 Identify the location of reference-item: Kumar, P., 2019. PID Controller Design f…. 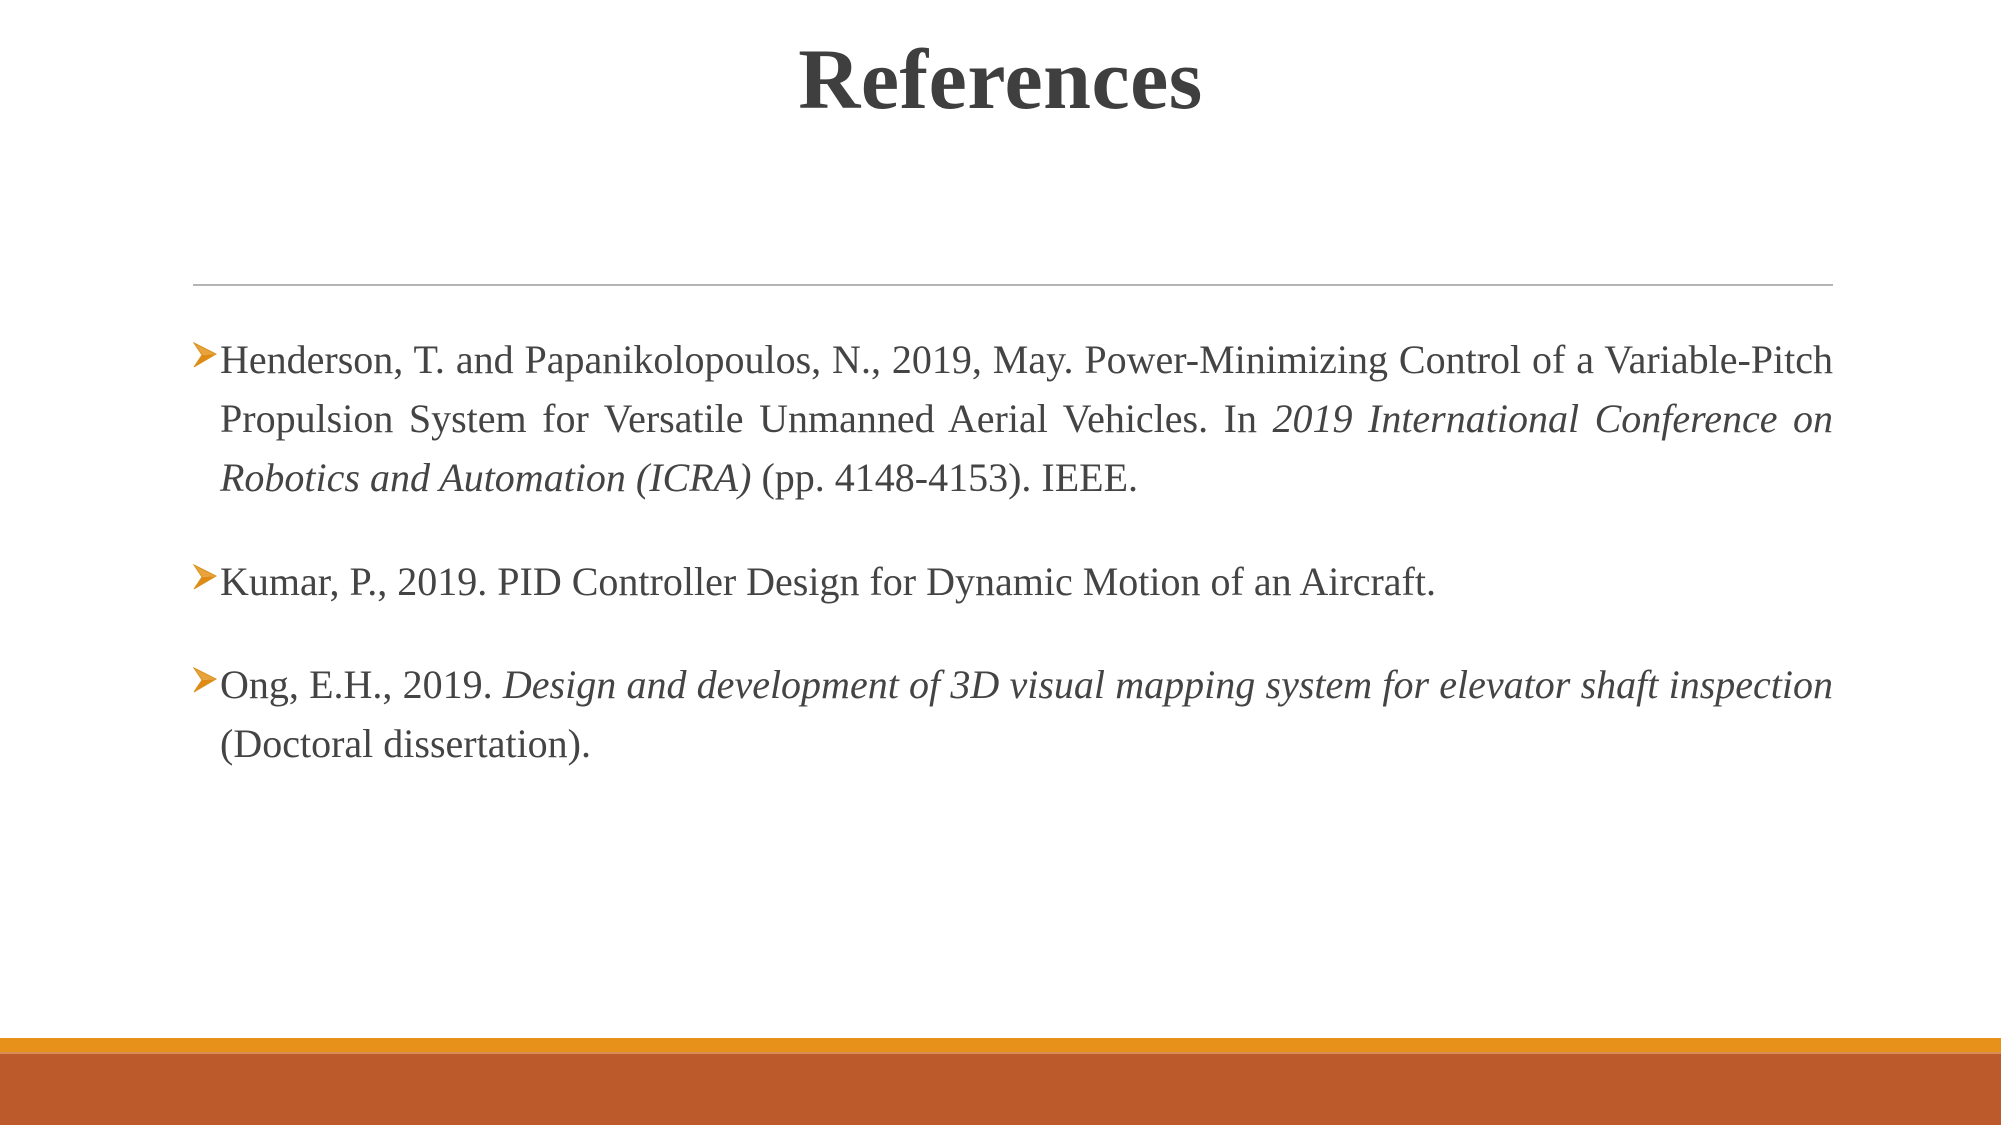
(1013, 581).